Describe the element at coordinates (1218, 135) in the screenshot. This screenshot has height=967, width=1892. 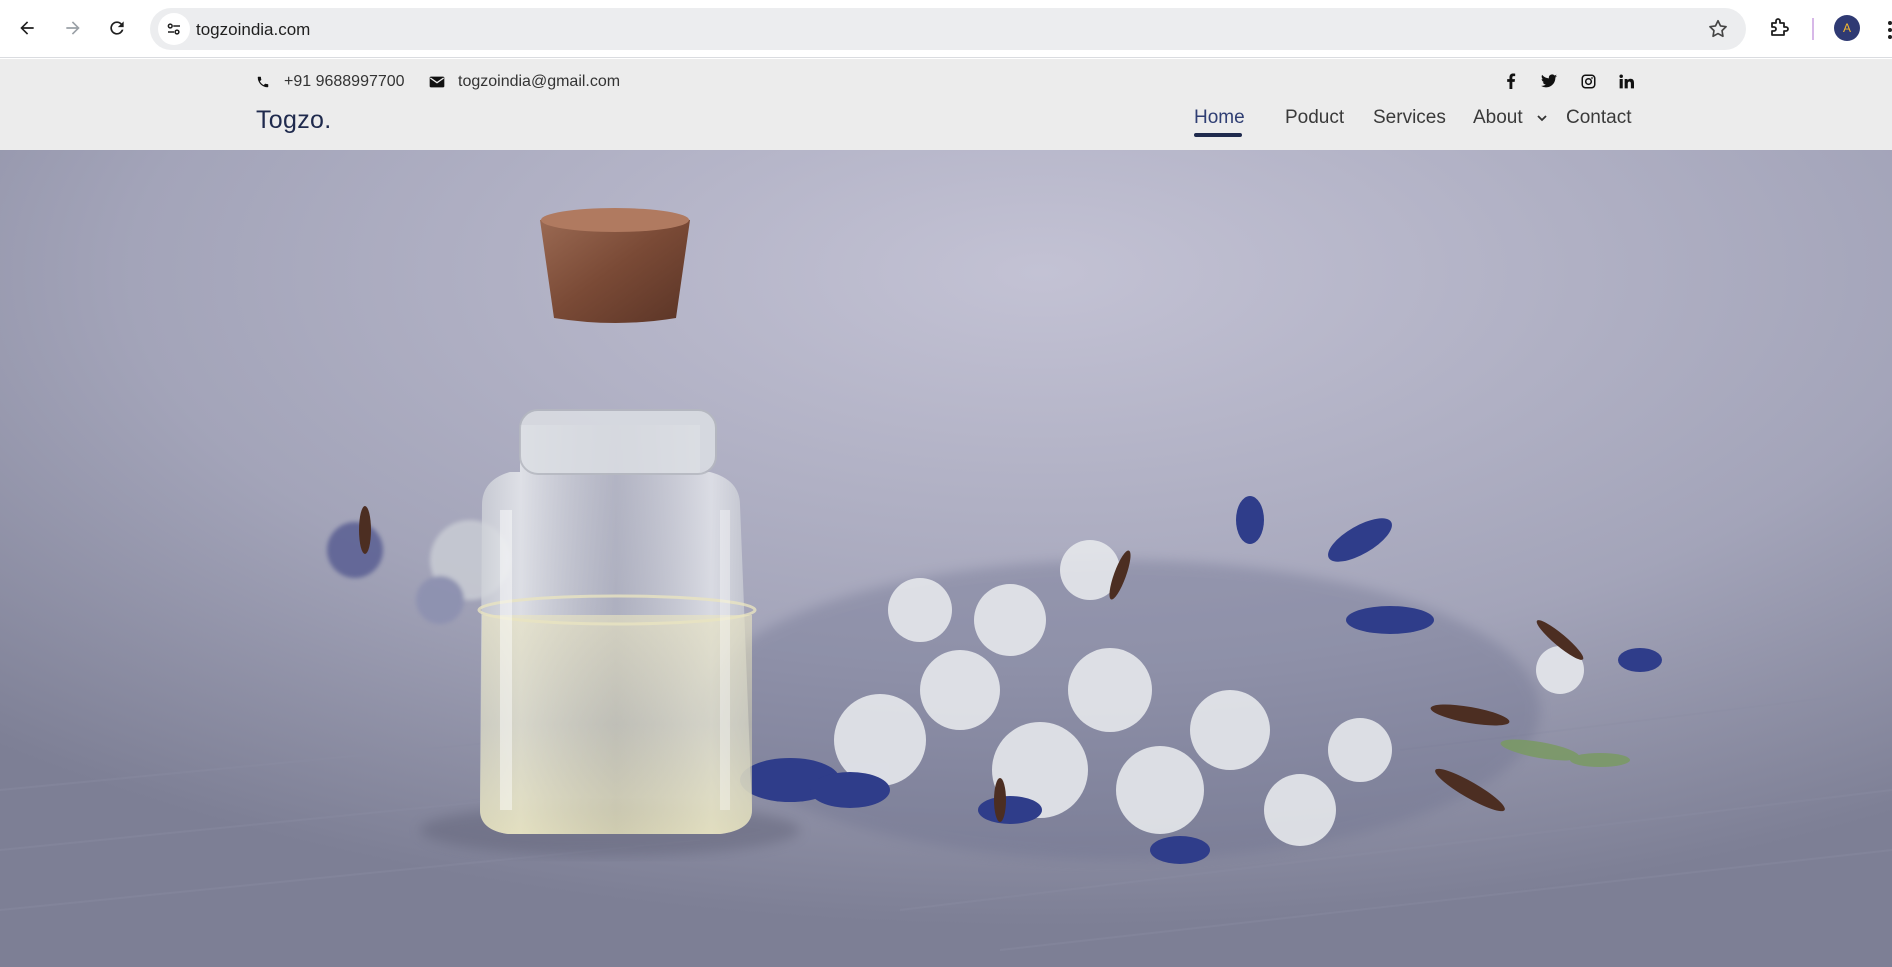
I see `active-nav-indicator` at that location.